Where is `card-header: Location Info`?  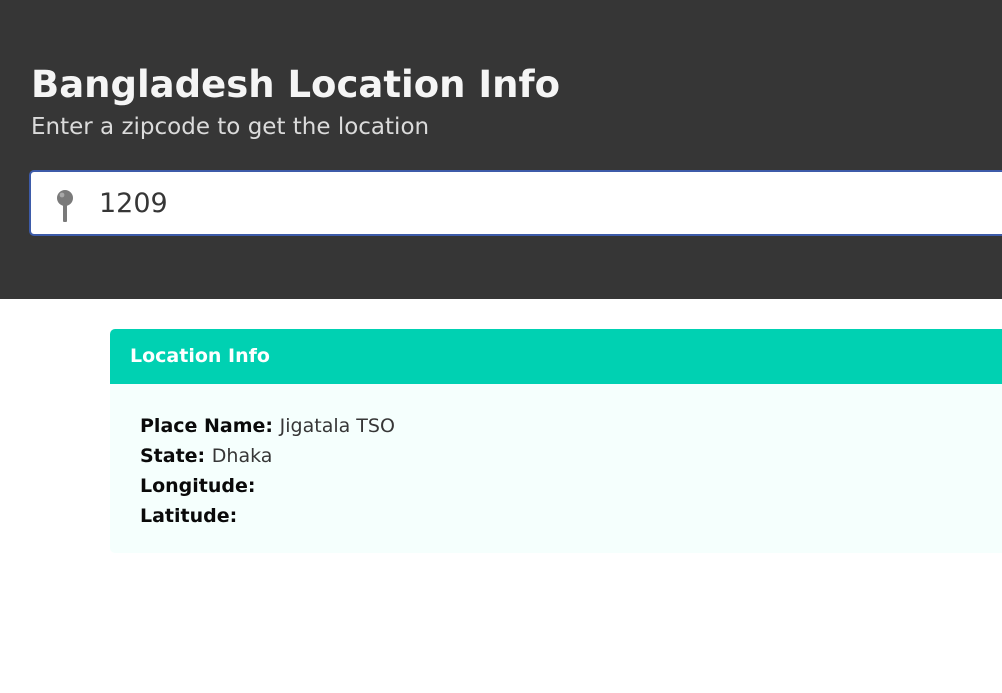
card-header: Location Info is located at coordinates (556, 356).